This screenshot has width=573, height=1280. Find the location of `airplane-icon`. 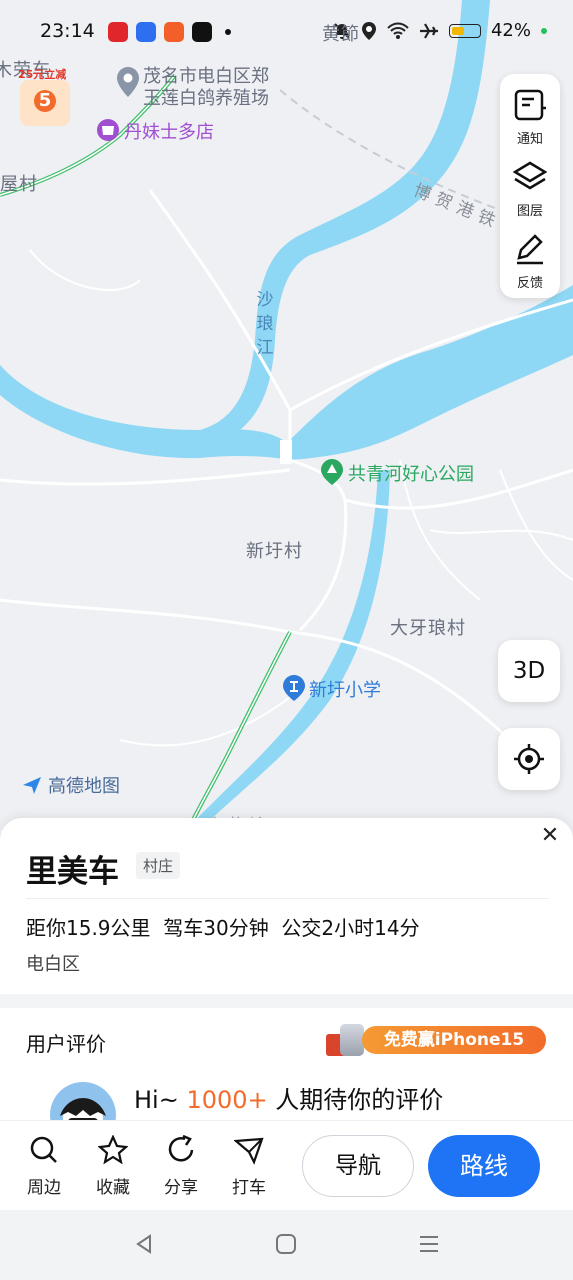

airplane-icon is located at coordinates (428, 30).